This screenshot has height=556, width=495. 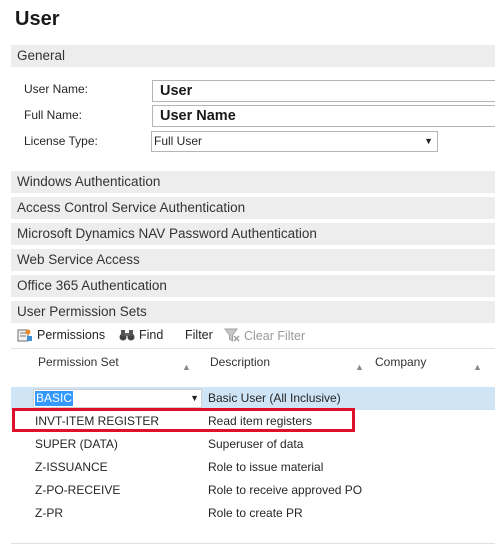 I want to click on clear-filter-button: Clear Filter, so click(x=264, y=335).